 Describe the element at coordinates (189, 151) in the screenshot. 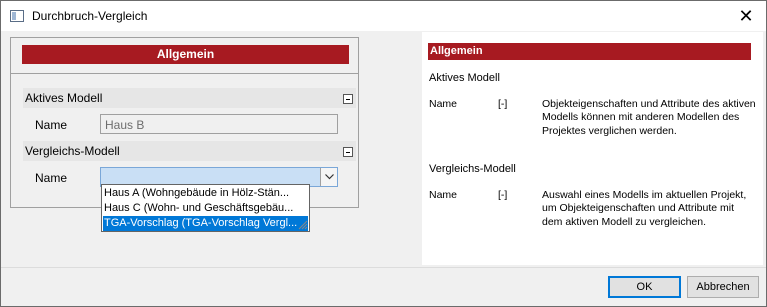

I see `group-header-vergleichs-modell: Vergleichs-Modell` at that location.